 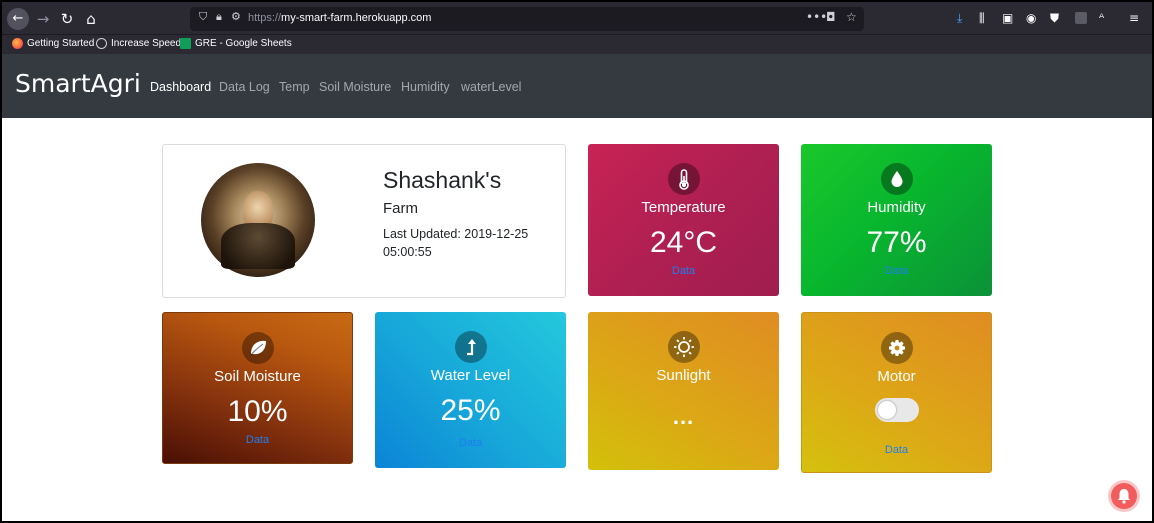 What do you see at coordinates (683, 242) in the screenshot?
I see `temperature-value: 24°C` at bounding box center [683, 242].